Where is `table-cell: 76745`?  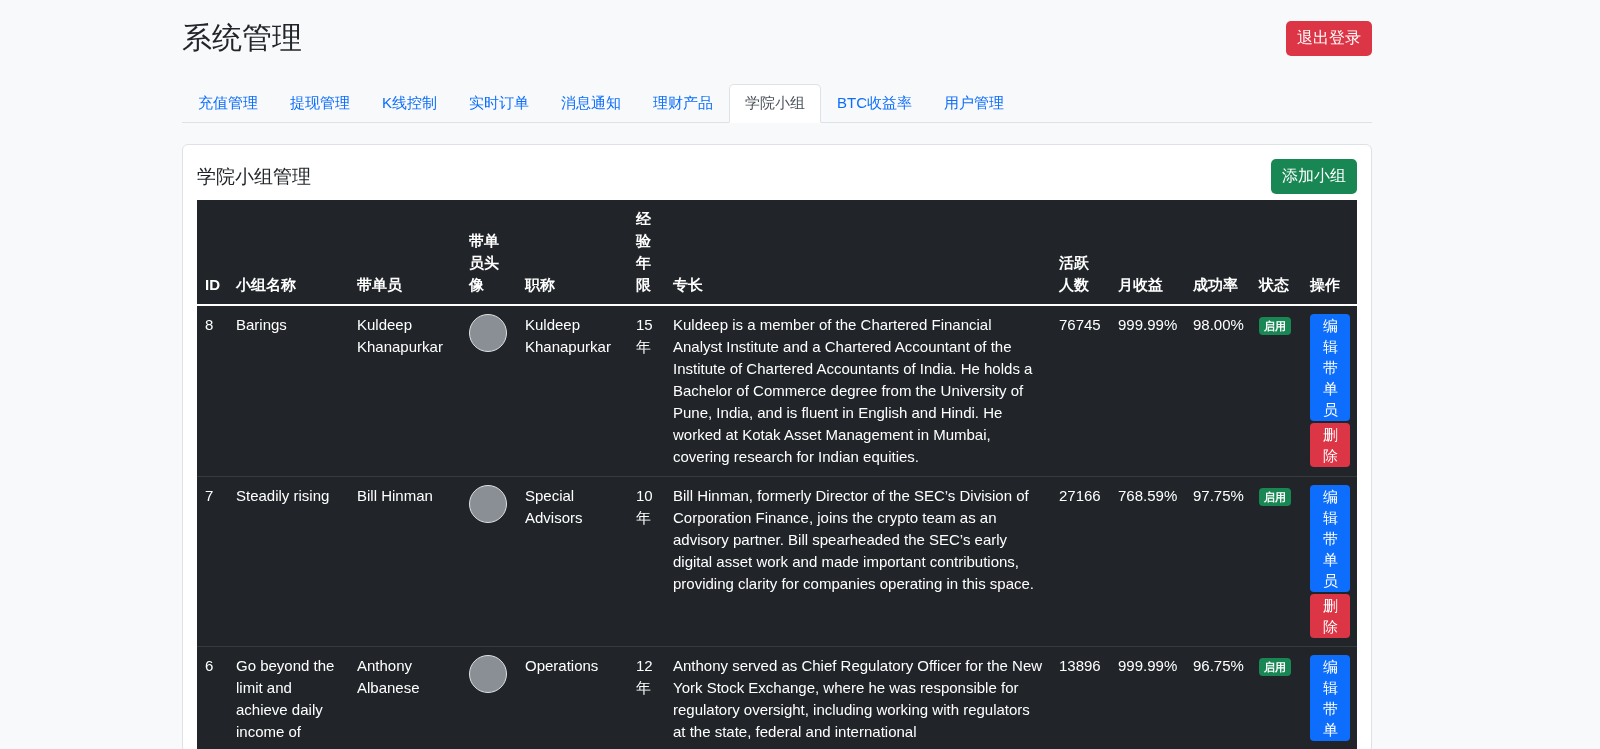
table-cell: 76745 is located at coordinates (1080, 391).